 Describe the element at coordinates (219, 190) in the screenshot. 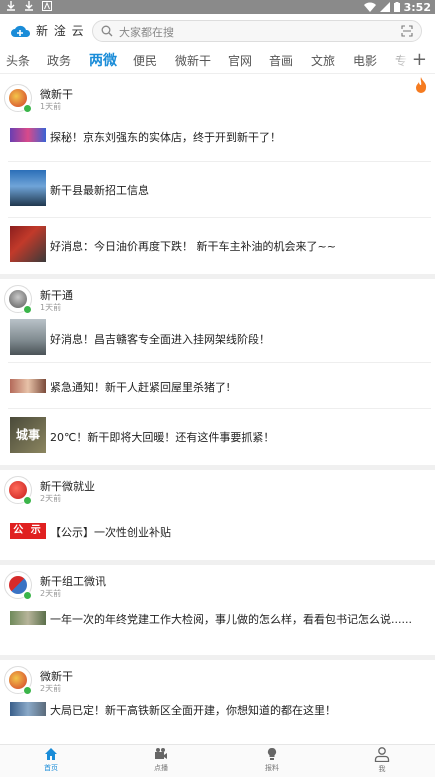

I see `list-item: 新干县最新招工信息` at that location.